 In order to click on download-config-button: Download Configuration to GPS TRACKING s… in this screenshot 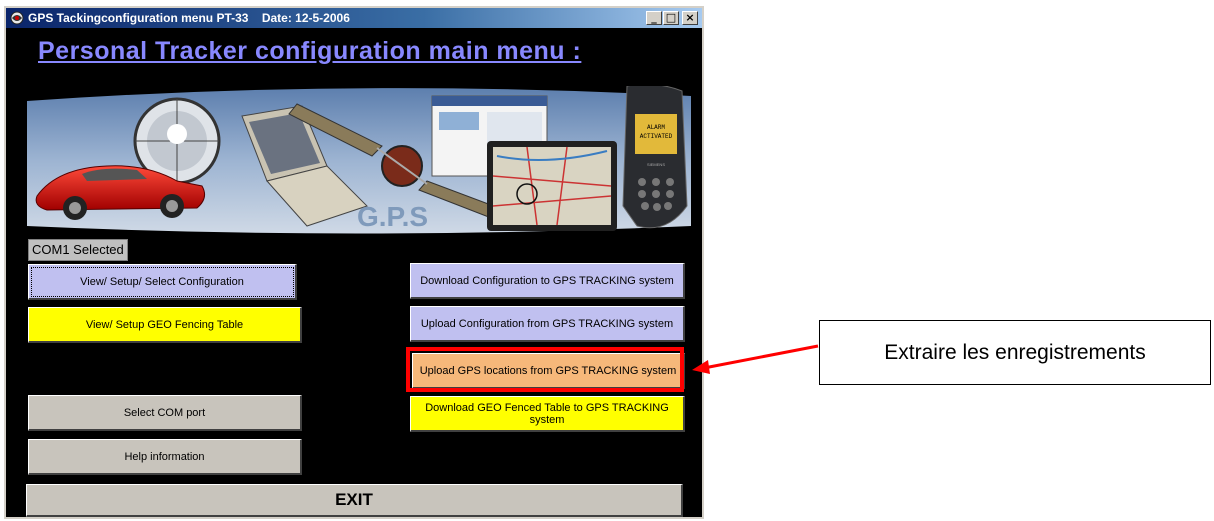, I will do `click(547, 281)`.